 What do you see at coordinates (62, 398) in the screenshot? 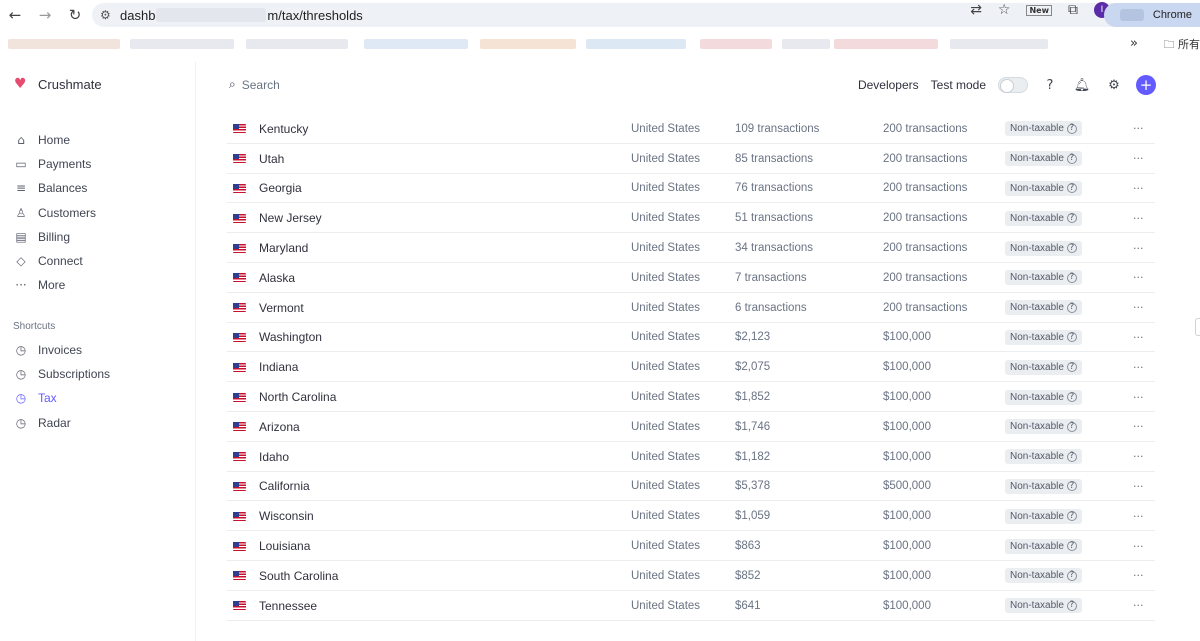
I see `shortcut-tax: ◷ Tax` at bounding box center [62, 398].